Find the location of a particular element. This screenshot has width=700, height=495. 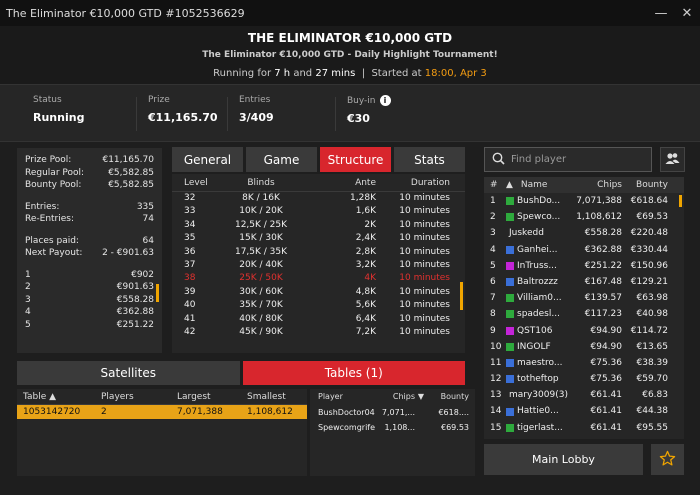

tab-stats: Stats is located at coordinates (429, 159).